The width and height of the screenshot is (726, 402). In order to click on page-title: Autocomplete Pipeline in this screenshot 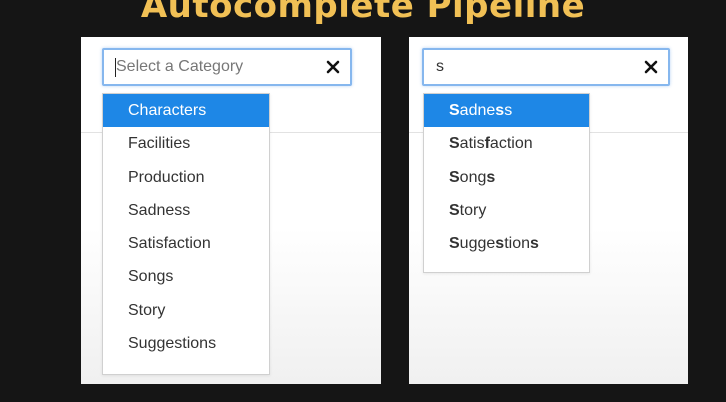, I will do `click(363, 13)`.